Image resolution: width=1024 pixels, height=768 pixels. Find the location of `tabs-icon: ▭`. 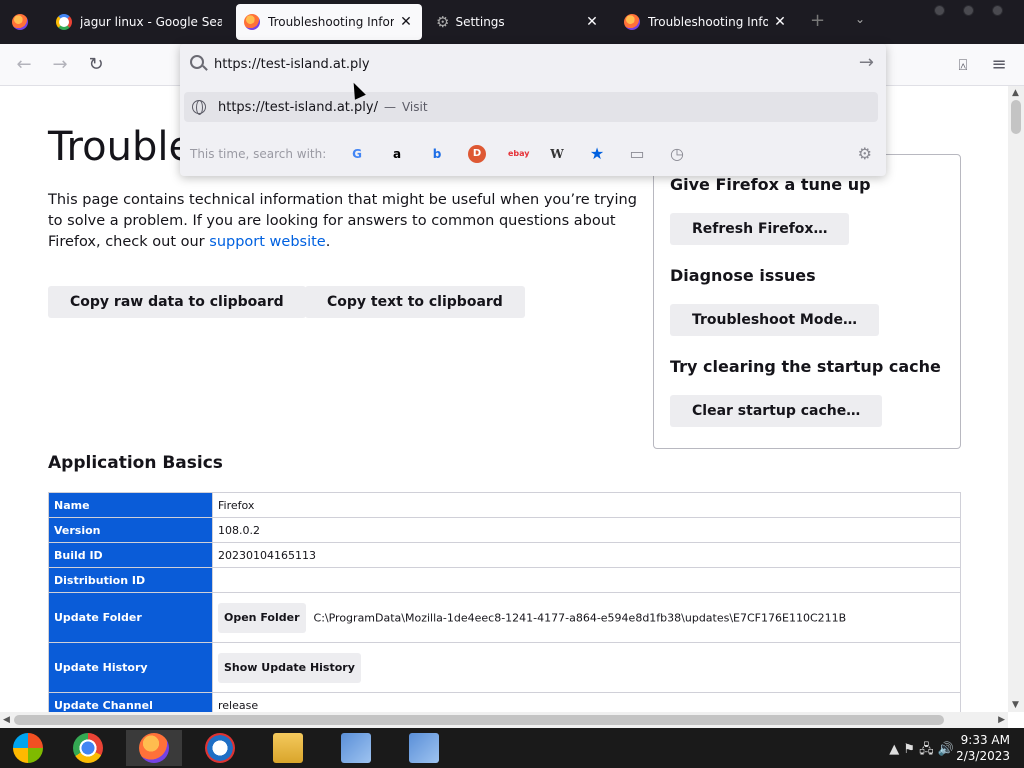

tabs-icon: ▭ is located at coordinates (637, 154).